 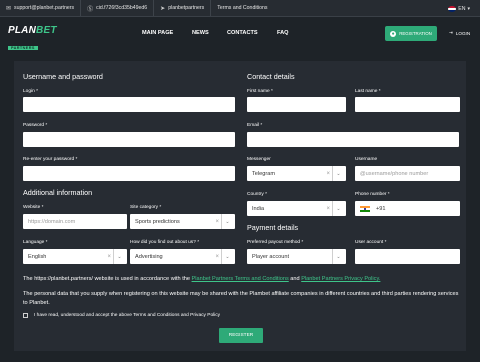 I want to click on registration-button-label: REGISTRATION, so click(x=415, y=33).